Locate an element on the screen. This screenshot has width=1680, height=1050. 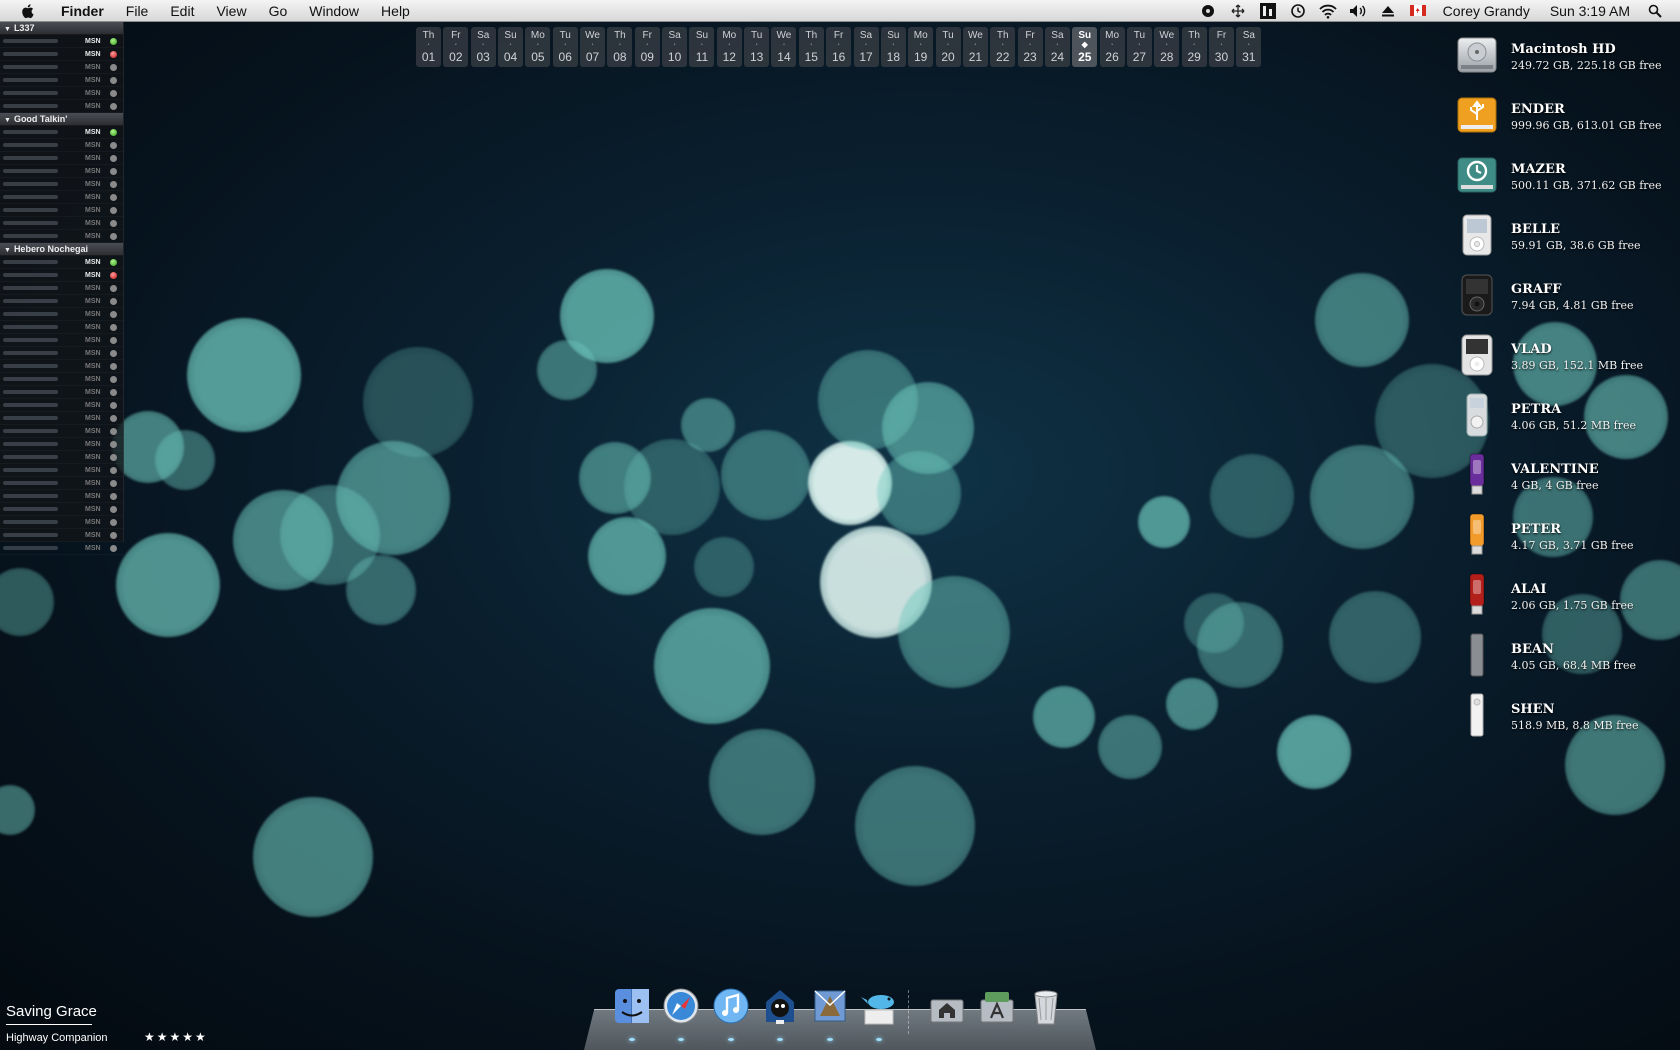
calendar-day: Fr • 16 is located at coordinates (839, 47).